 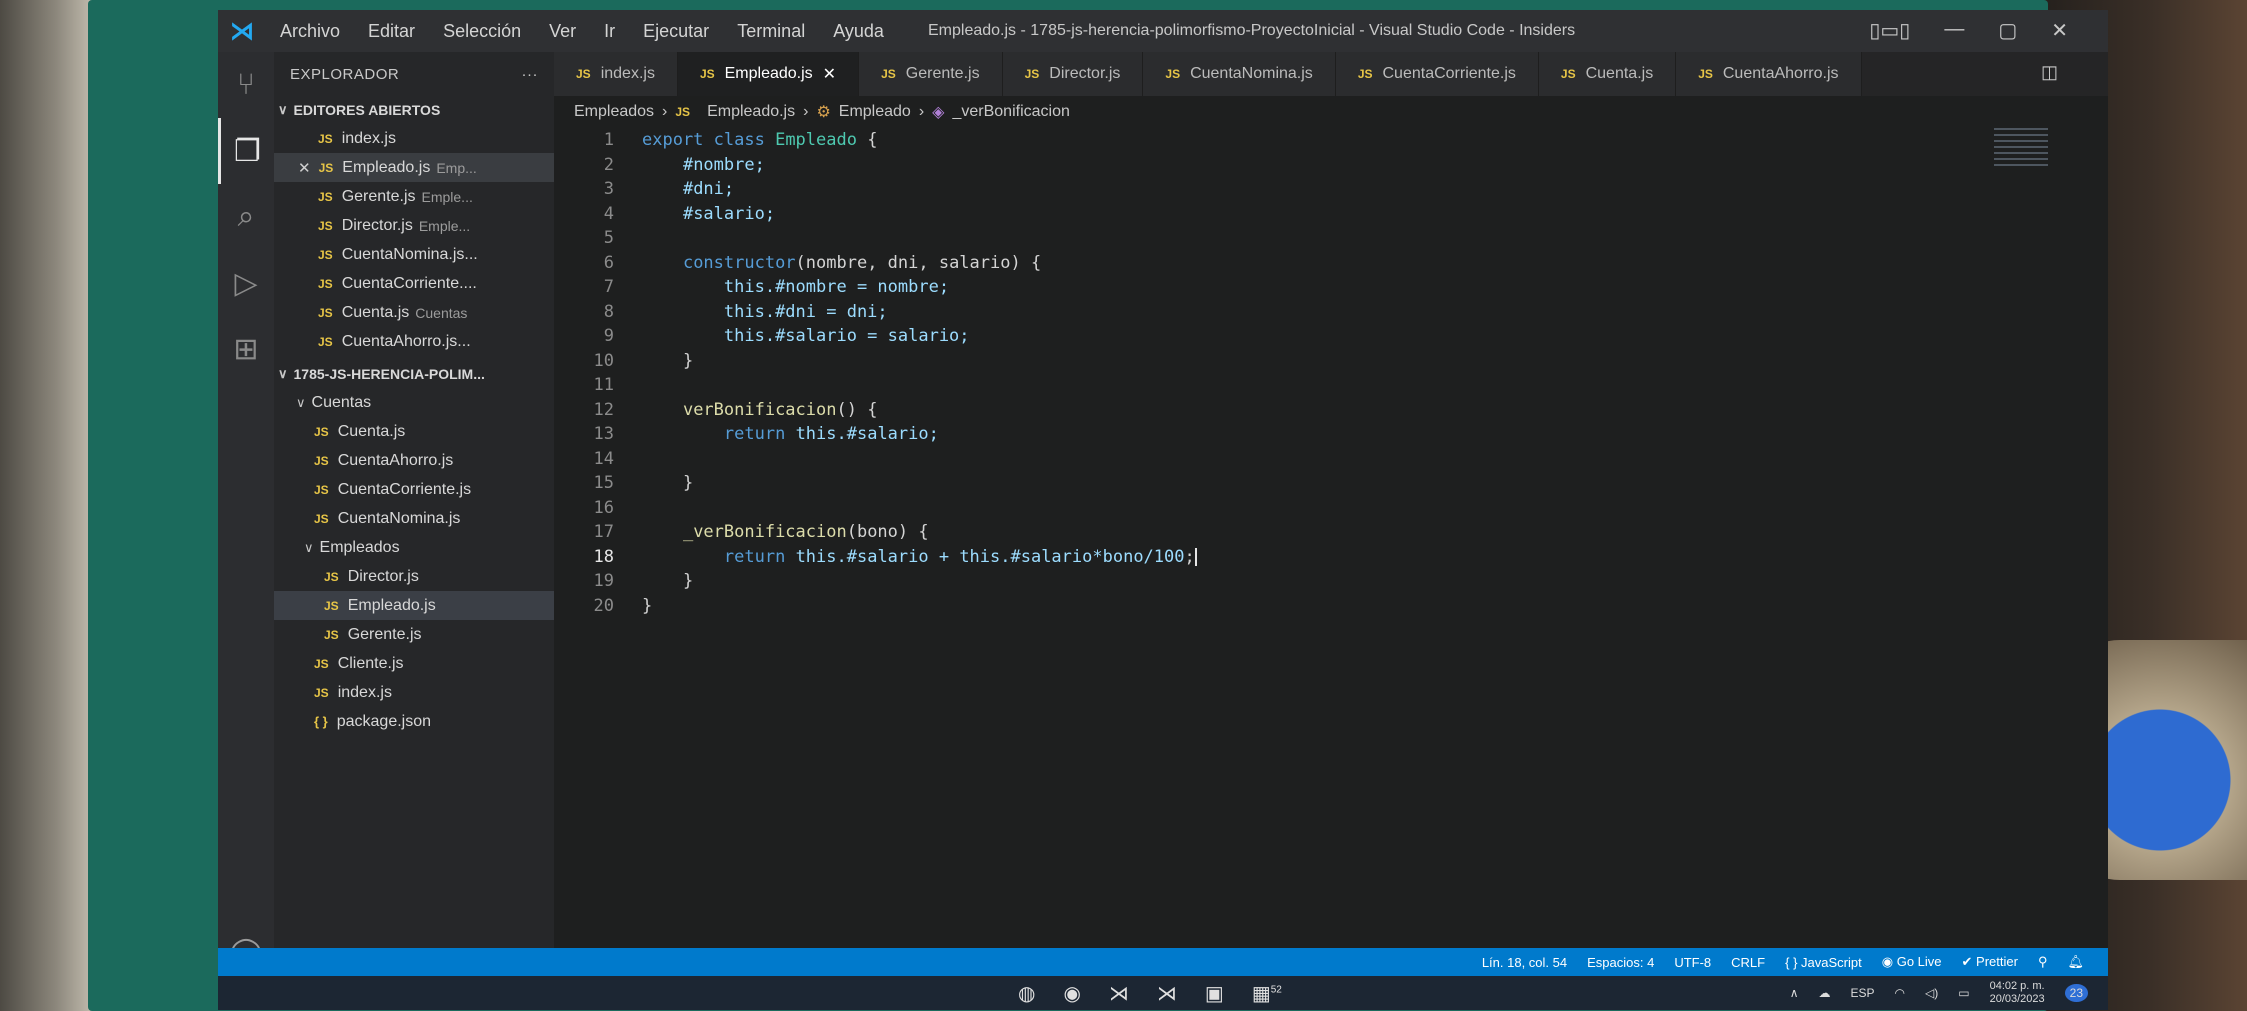 I want to click on run-debug-icon: ▷, so click(x=246, y=283).